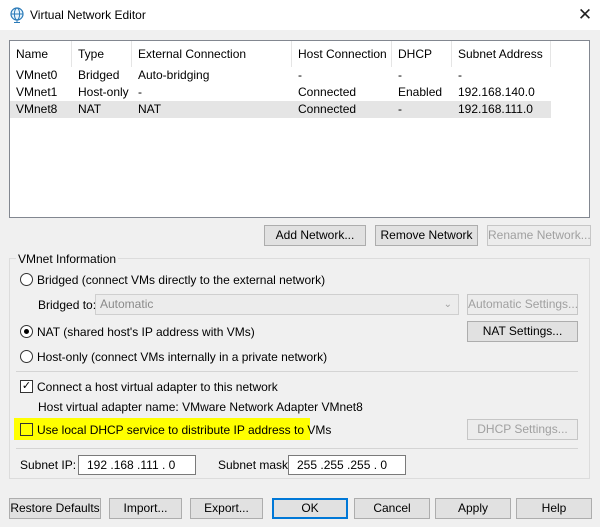 The image size is (600, 527). Describe the element at coordinates (255, 465) in the screenshot. I see `subnet-mask-label: Subnet mask:` at that location.